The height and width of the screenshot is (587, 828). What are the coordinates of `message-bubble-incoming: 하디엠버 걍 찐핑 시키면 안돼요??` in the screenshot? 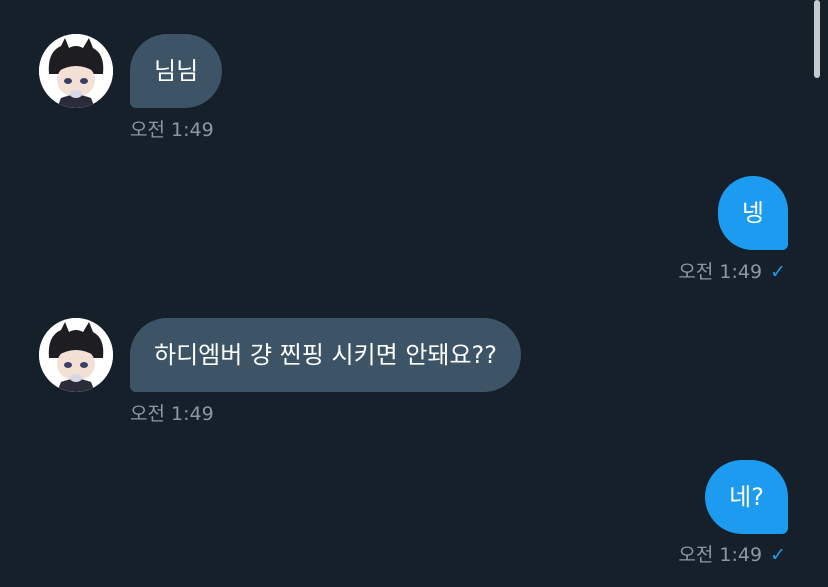 It's located at (326, 355).